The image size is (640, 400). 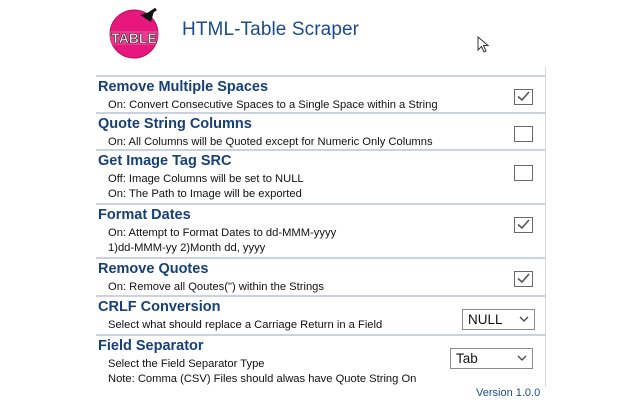 I want to click on option-description: Select the Field Separator Type, so click(x=186, y=364).